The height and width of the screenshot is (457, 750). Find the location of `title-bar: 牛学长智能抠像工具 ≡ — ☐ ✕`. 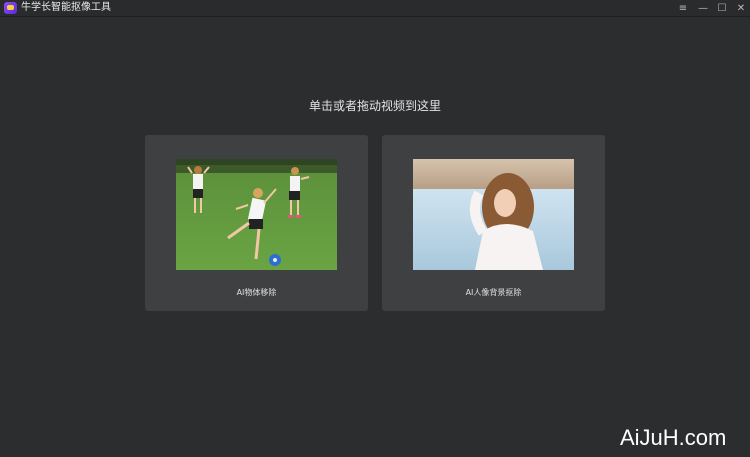

title-bar: 牛学长智能抠像工具 ≡ — ☐ ✕ is located at coordinates (375, 8).